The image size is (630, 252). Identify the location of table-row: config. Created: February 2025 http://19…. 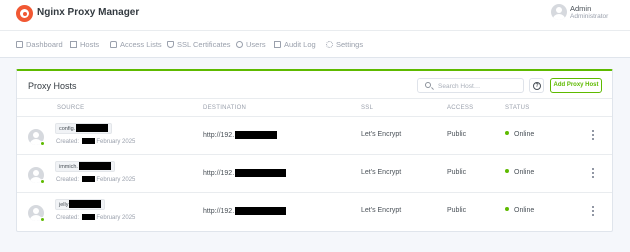
(314, 135).